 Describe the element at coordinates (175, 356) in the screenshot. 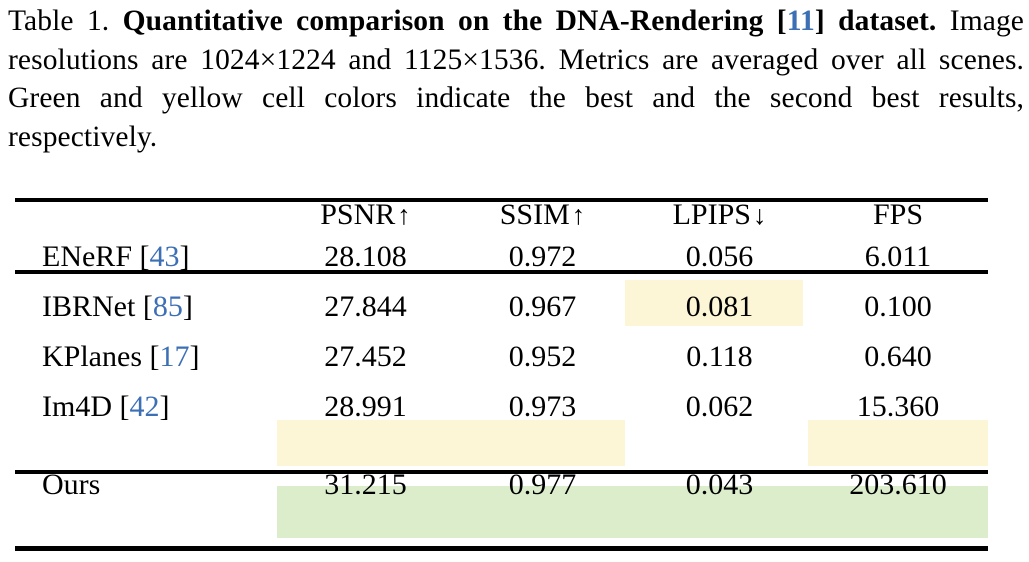

I see `citation-number: 17` at that location.